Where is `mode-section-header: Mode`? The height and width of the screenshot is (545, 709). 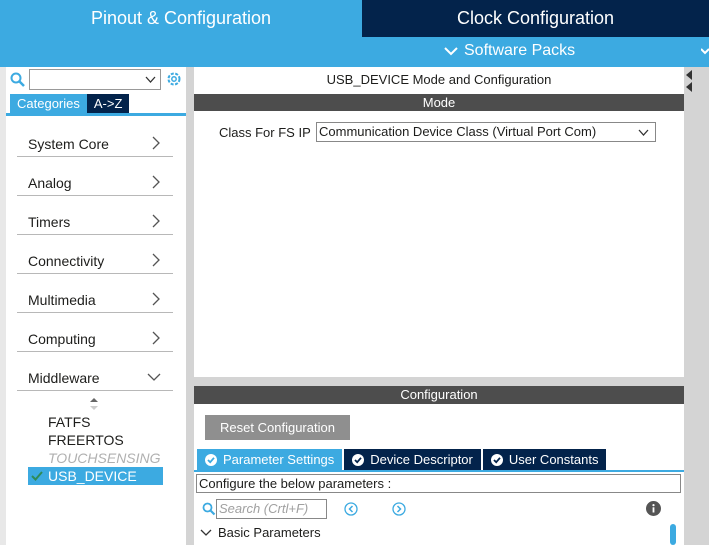 mode-section-header: Mode is located at coordinates (439, 102).